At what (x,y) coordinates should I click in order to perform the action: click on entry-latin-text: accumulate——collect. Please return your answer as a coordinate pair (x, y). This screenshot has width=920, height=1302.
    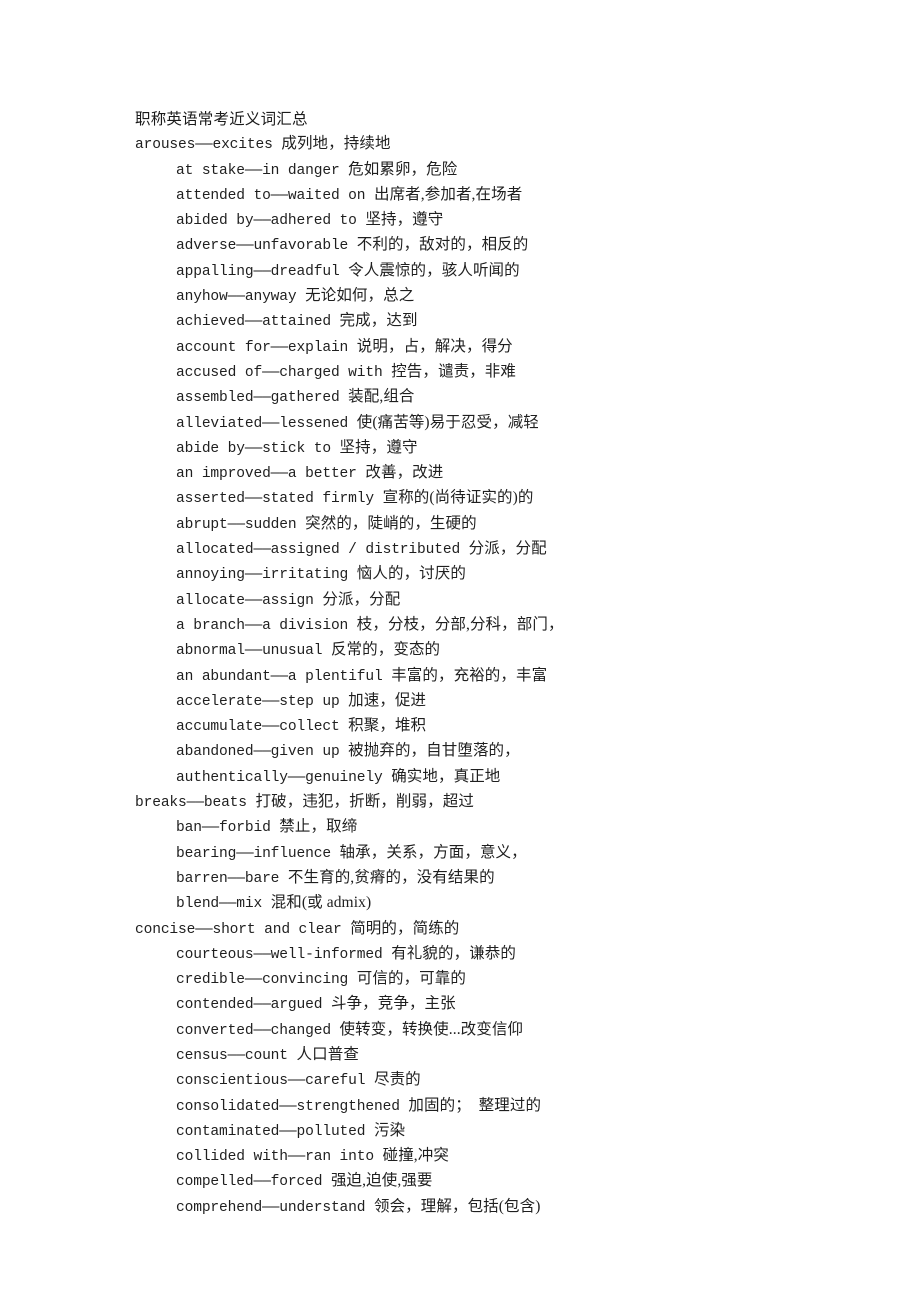
    Looking at the image, I should click on (262, 727).